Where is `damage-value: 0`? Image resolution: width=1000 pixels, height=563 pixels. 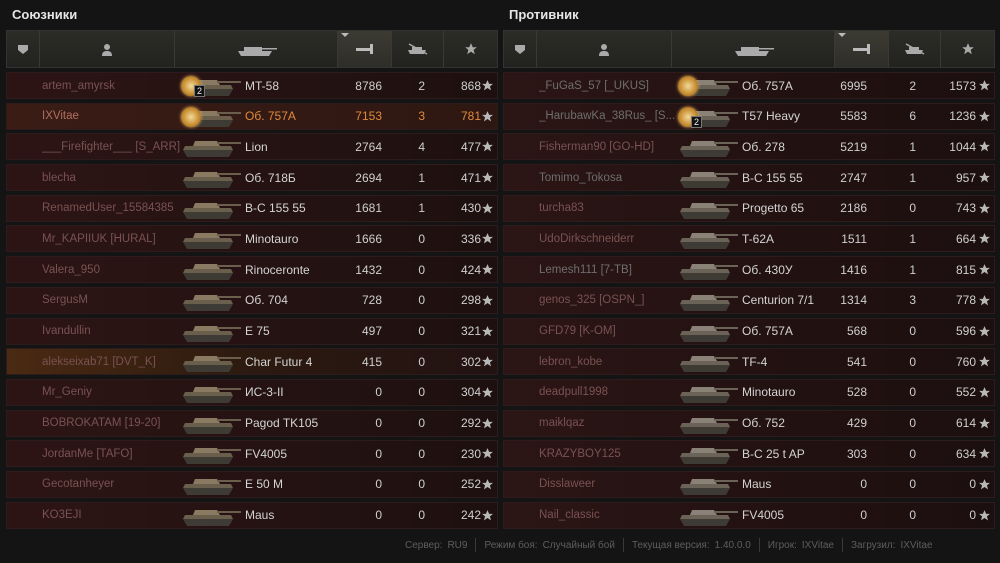 damage-value: 0 is located at coordinates (378, 392).